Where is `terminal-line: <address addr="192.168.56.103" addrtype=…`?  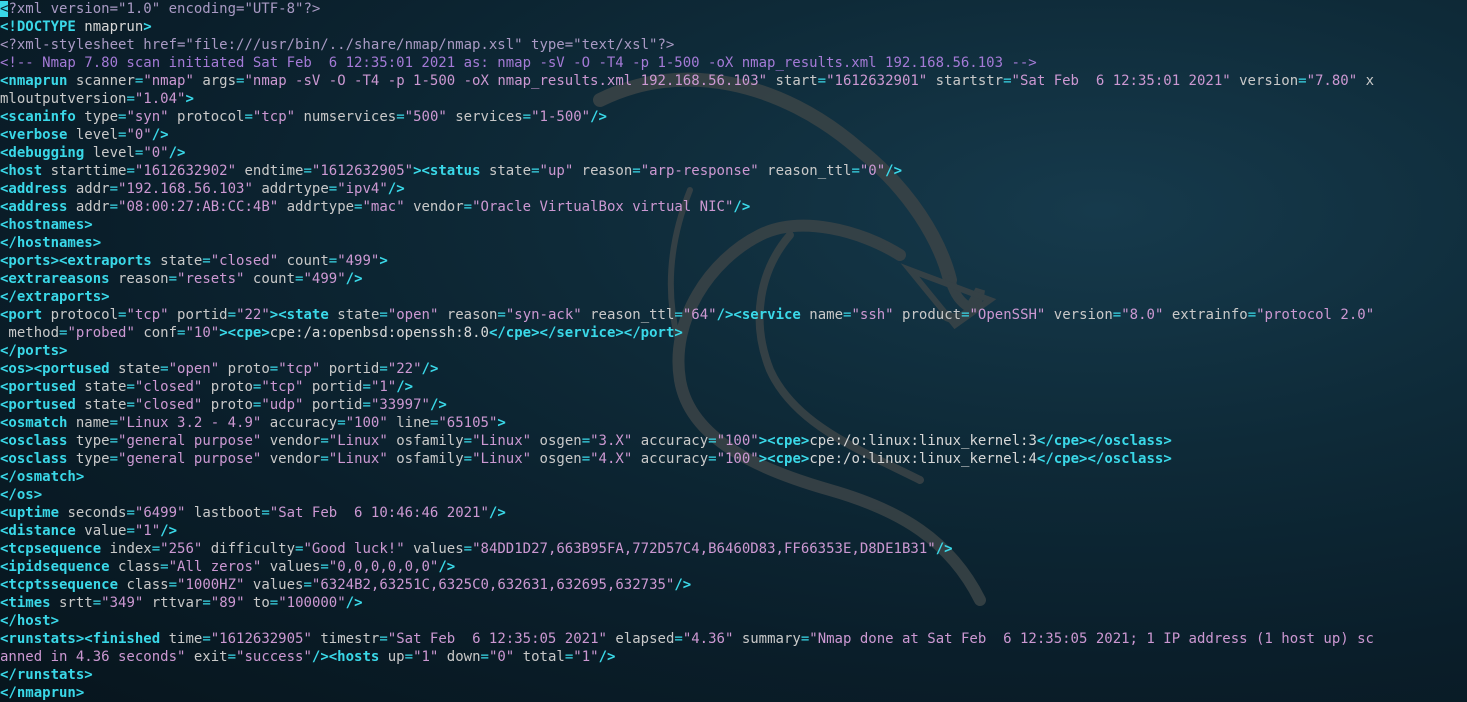 terminal-line: <address addr="192.168.56.103" addrtype=… is located at coordinates (733, 189).